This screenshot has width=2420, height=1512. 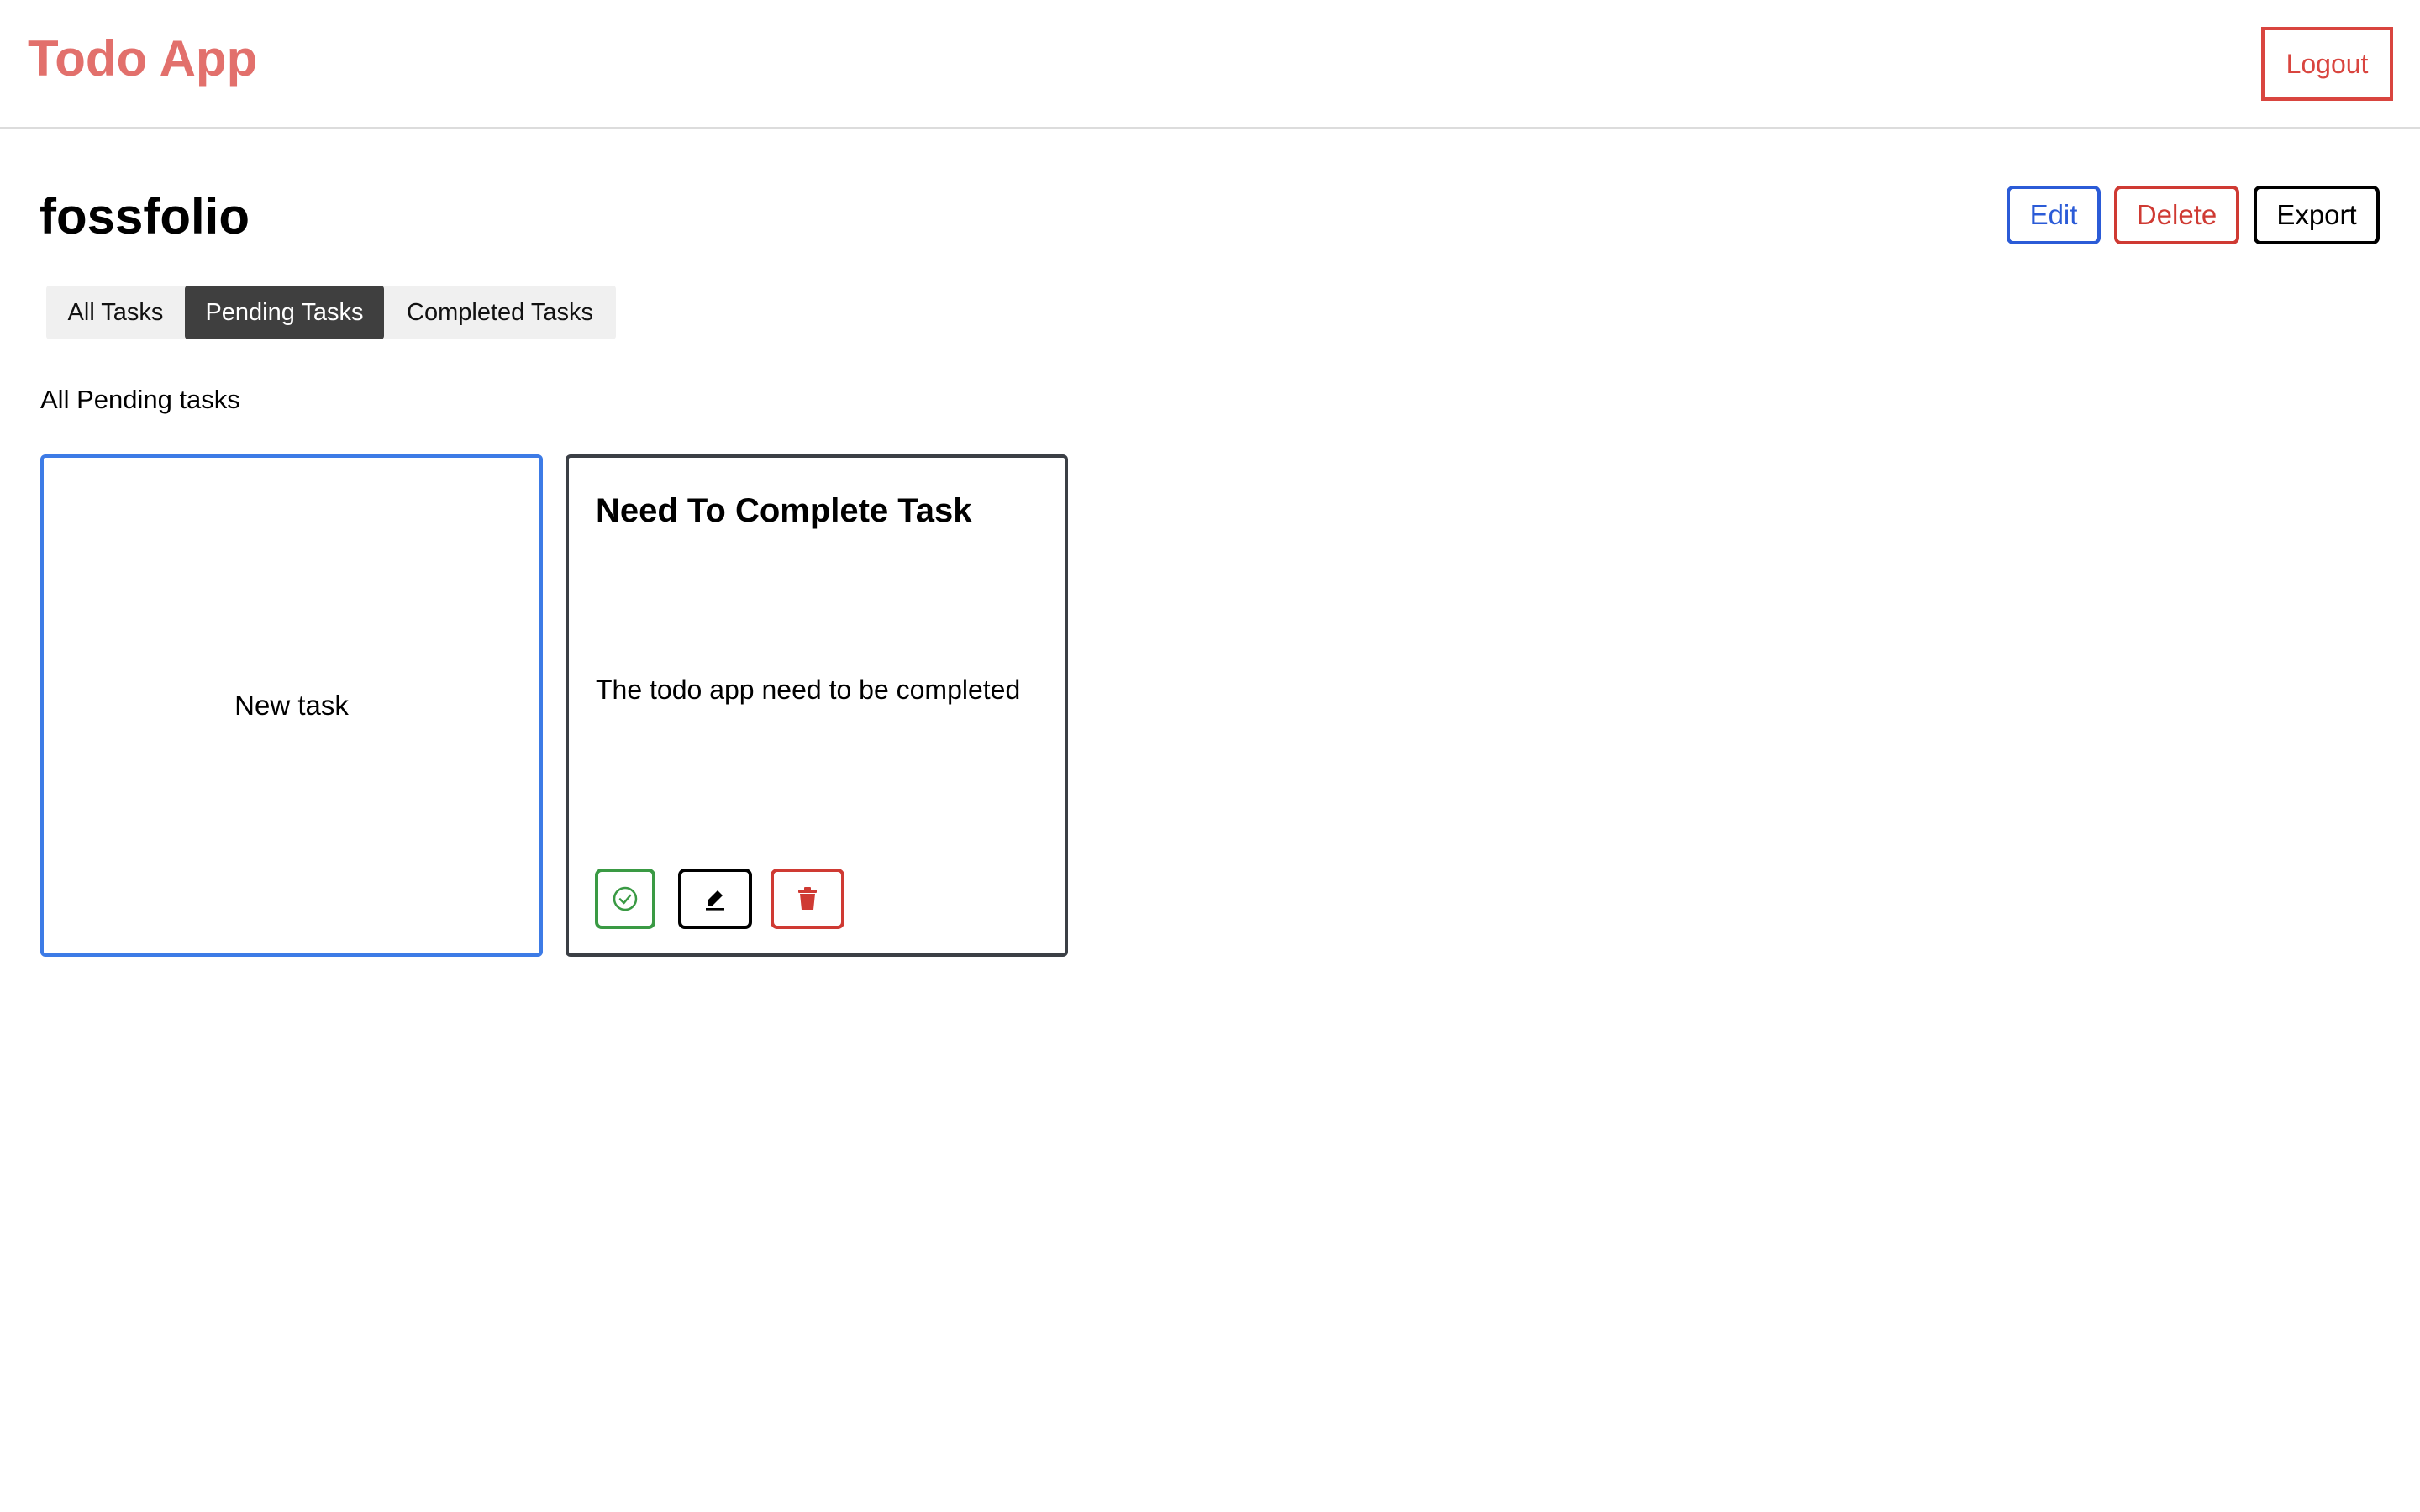 What do you see at coordinates (2317, 215) in the screenshot?
I see `export-project-button: Export` at bounding box center [2317, 215].